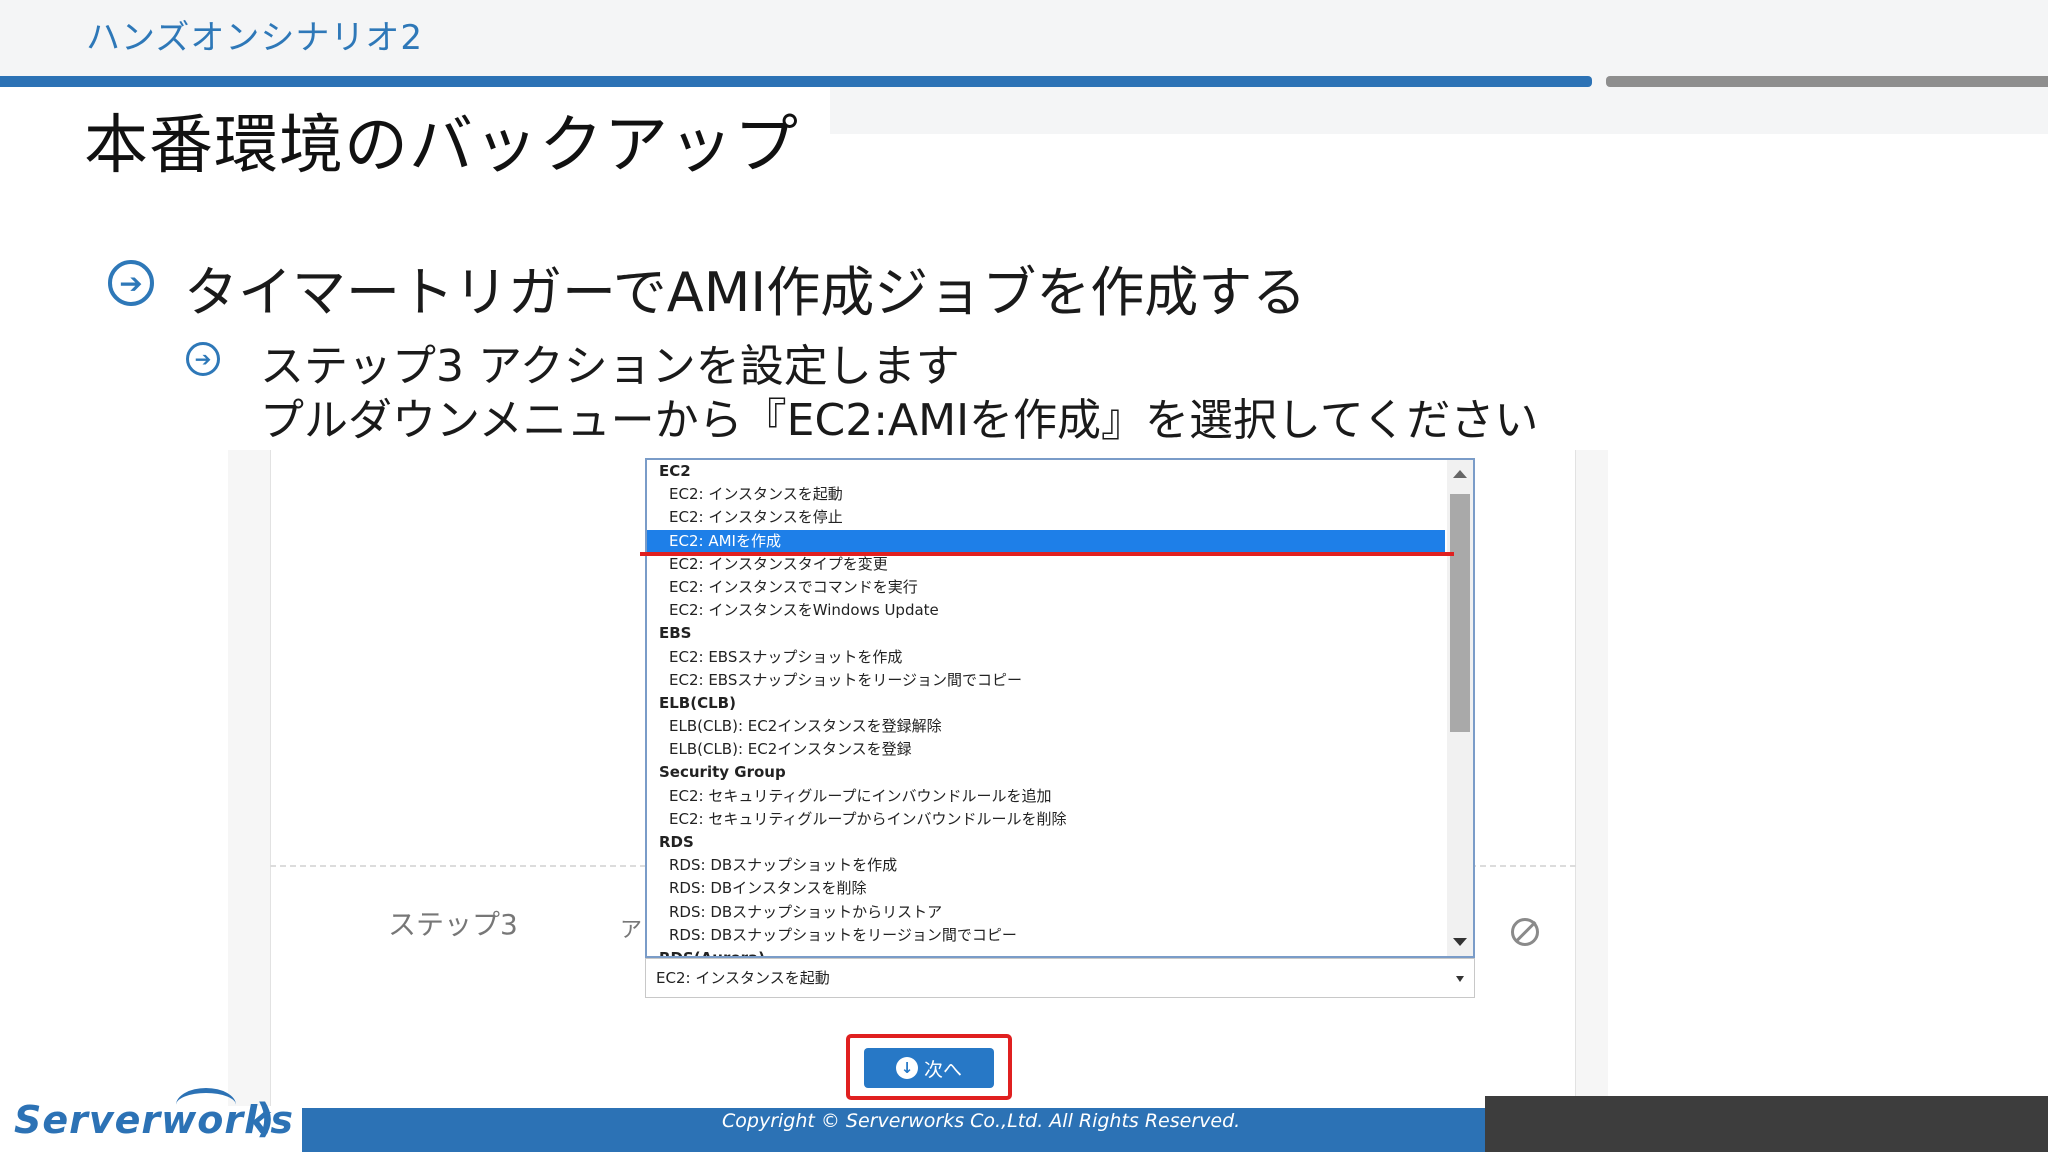 The image size is (2048, 1152). I want to click on dropdown-option: ELB(CLB): EC2インスタンスを登録解除, so click(1060, 726).